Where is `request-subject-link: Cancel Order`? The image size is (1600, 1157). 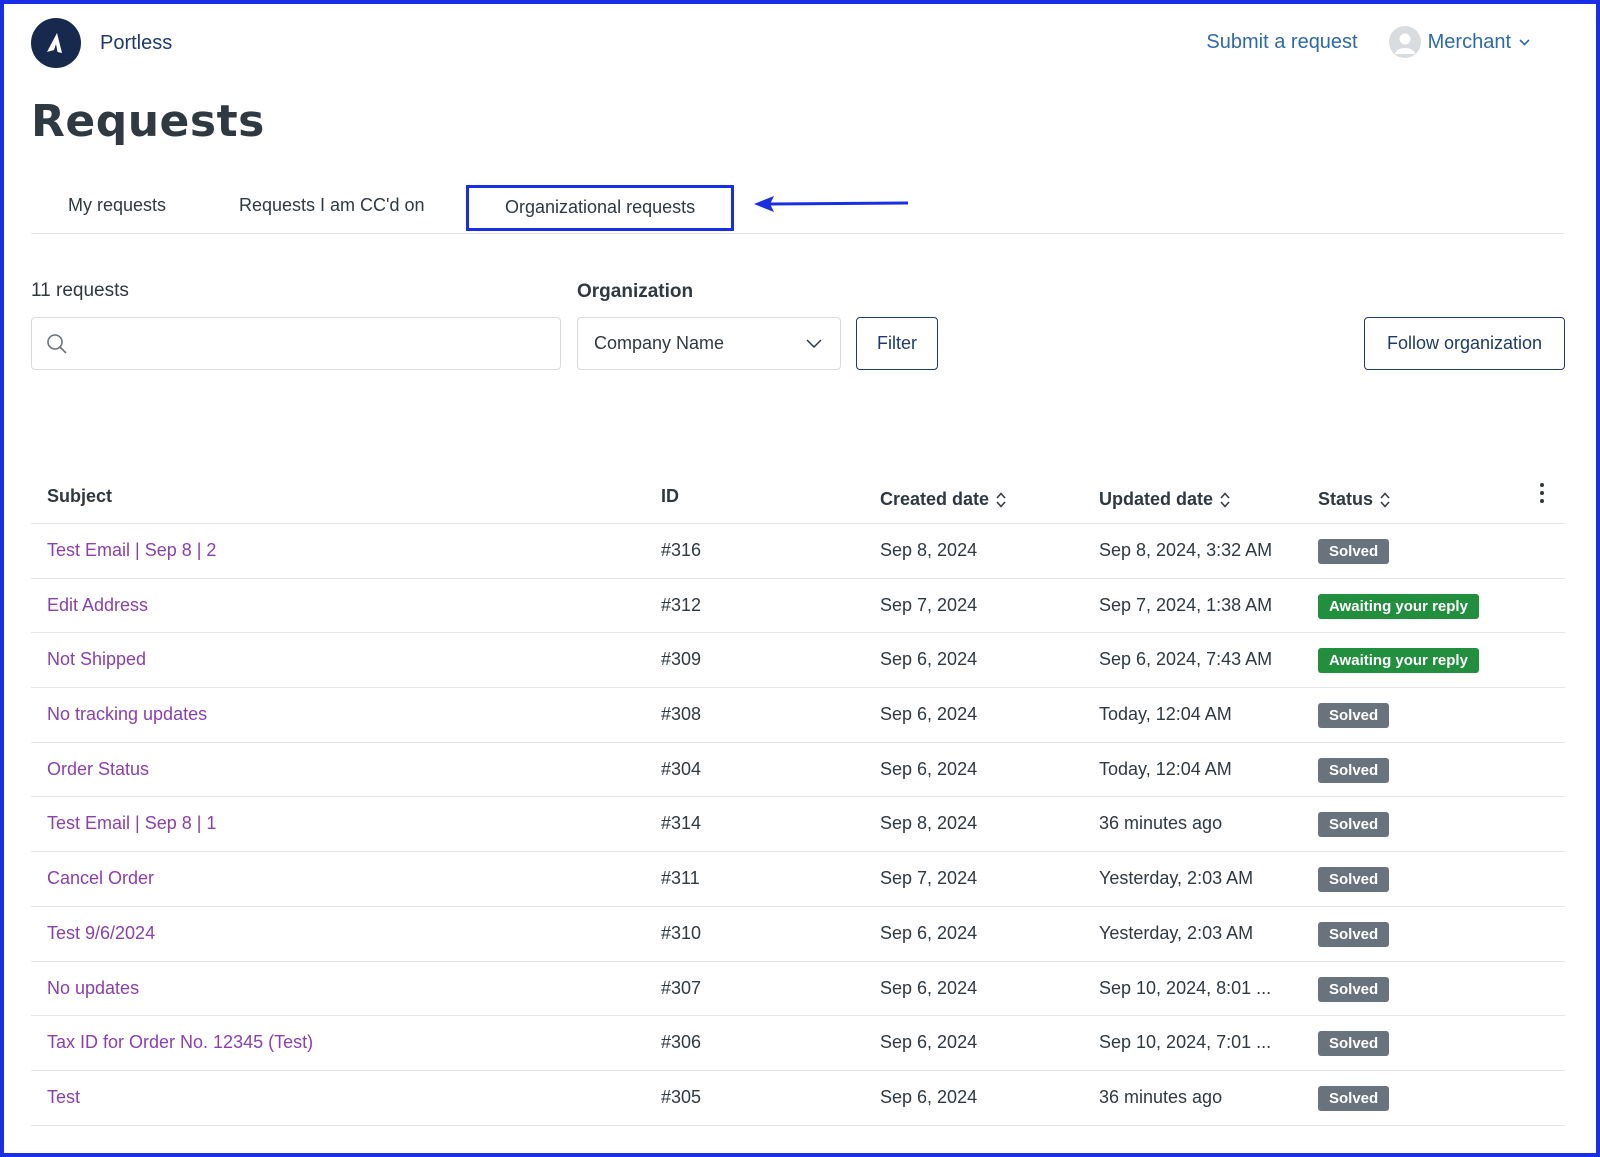
request-subject-link: Cancel Order is located at coordinates (100, 878).